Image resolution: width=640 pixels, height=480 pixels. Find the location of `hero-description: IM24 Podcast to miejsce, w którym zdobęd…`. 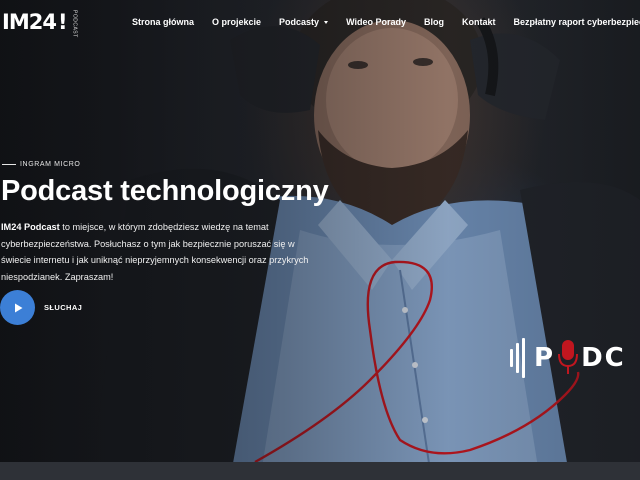

hero-description: IM24 Podcast to miejsce, w którym zdobęd… is located at coordinates (161, 252).